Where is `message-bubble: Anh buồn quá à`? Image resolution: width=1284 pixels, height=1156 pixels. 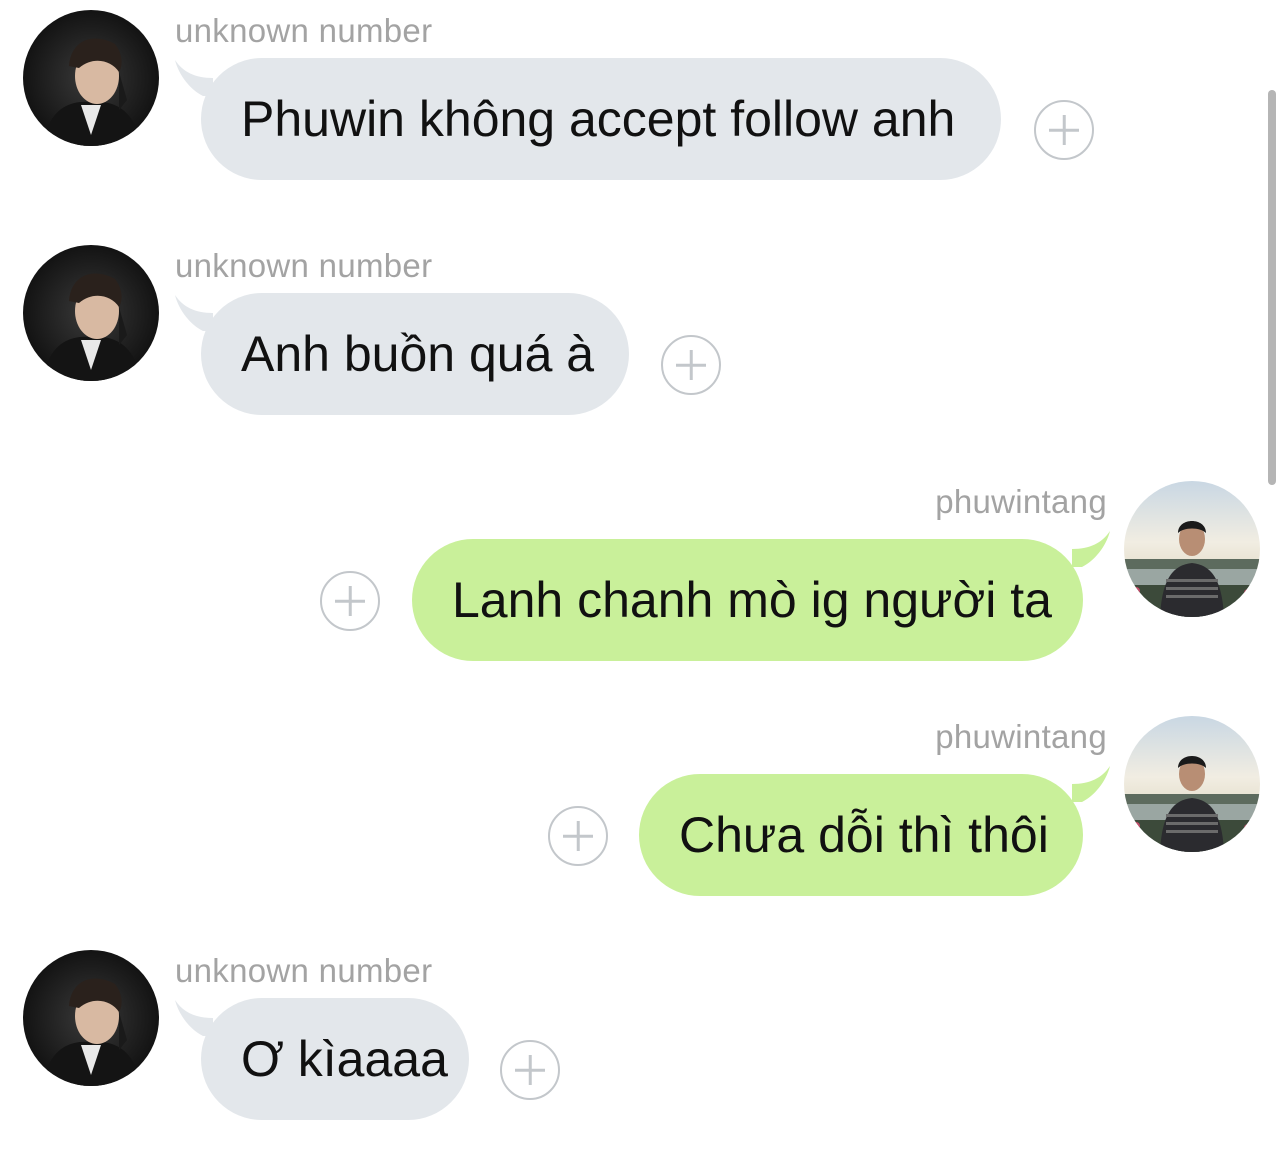
message-bubble: Anh buồn quá à is located at coordinates (415, 354).